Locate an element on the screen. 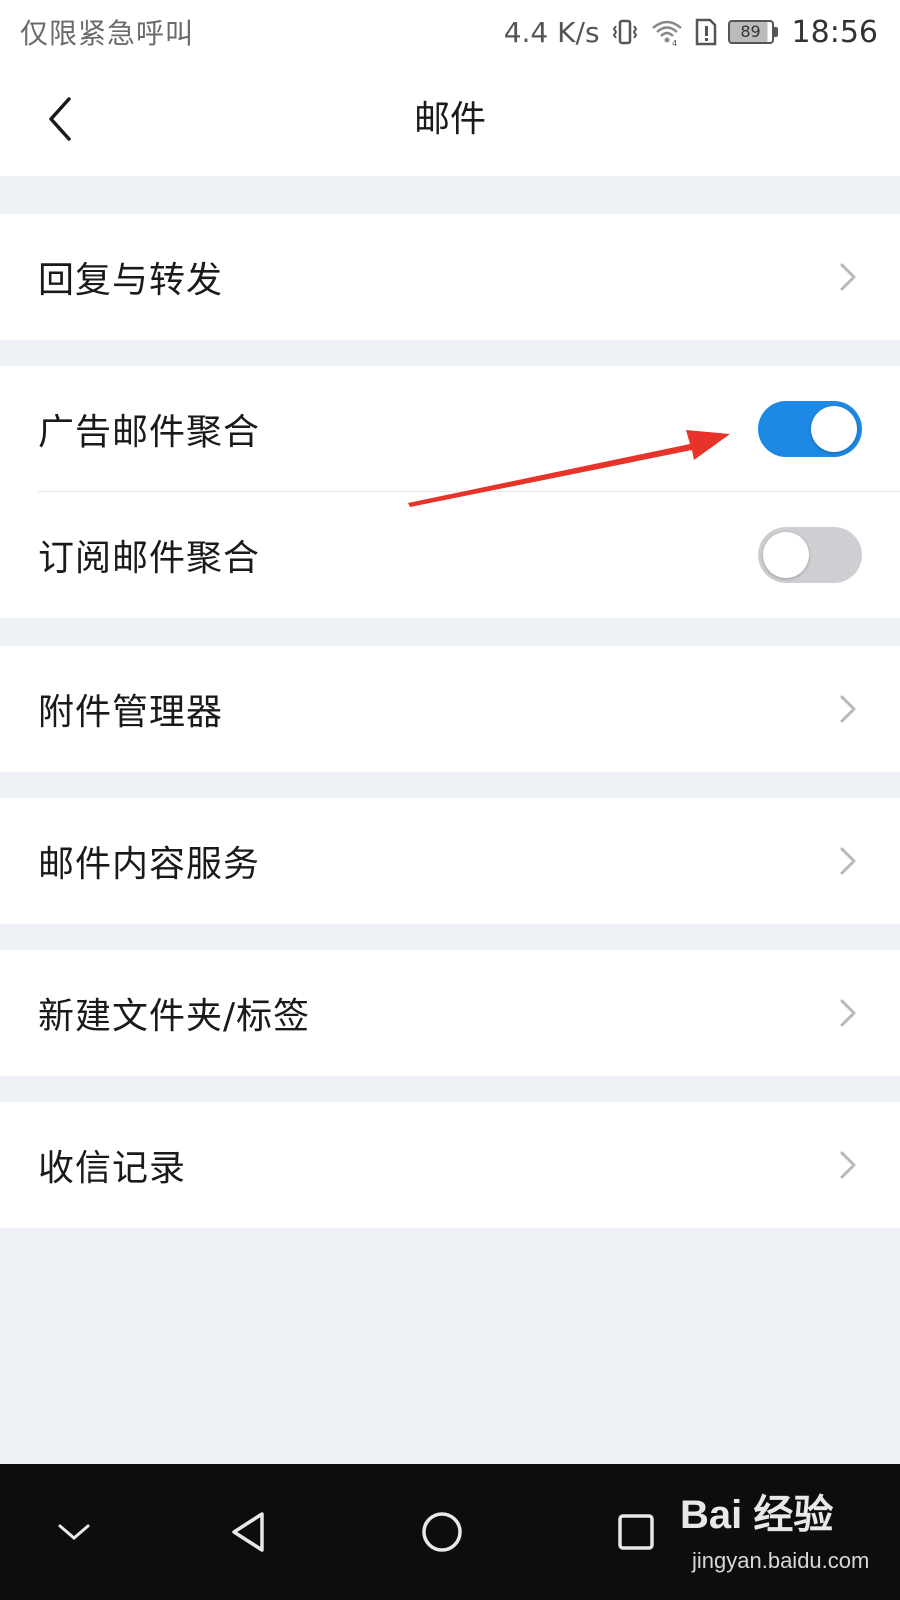 This screenshot has width=900, height=1600. settings-group-receive-log: 收信记录 is located at coordinates (450, 1165).